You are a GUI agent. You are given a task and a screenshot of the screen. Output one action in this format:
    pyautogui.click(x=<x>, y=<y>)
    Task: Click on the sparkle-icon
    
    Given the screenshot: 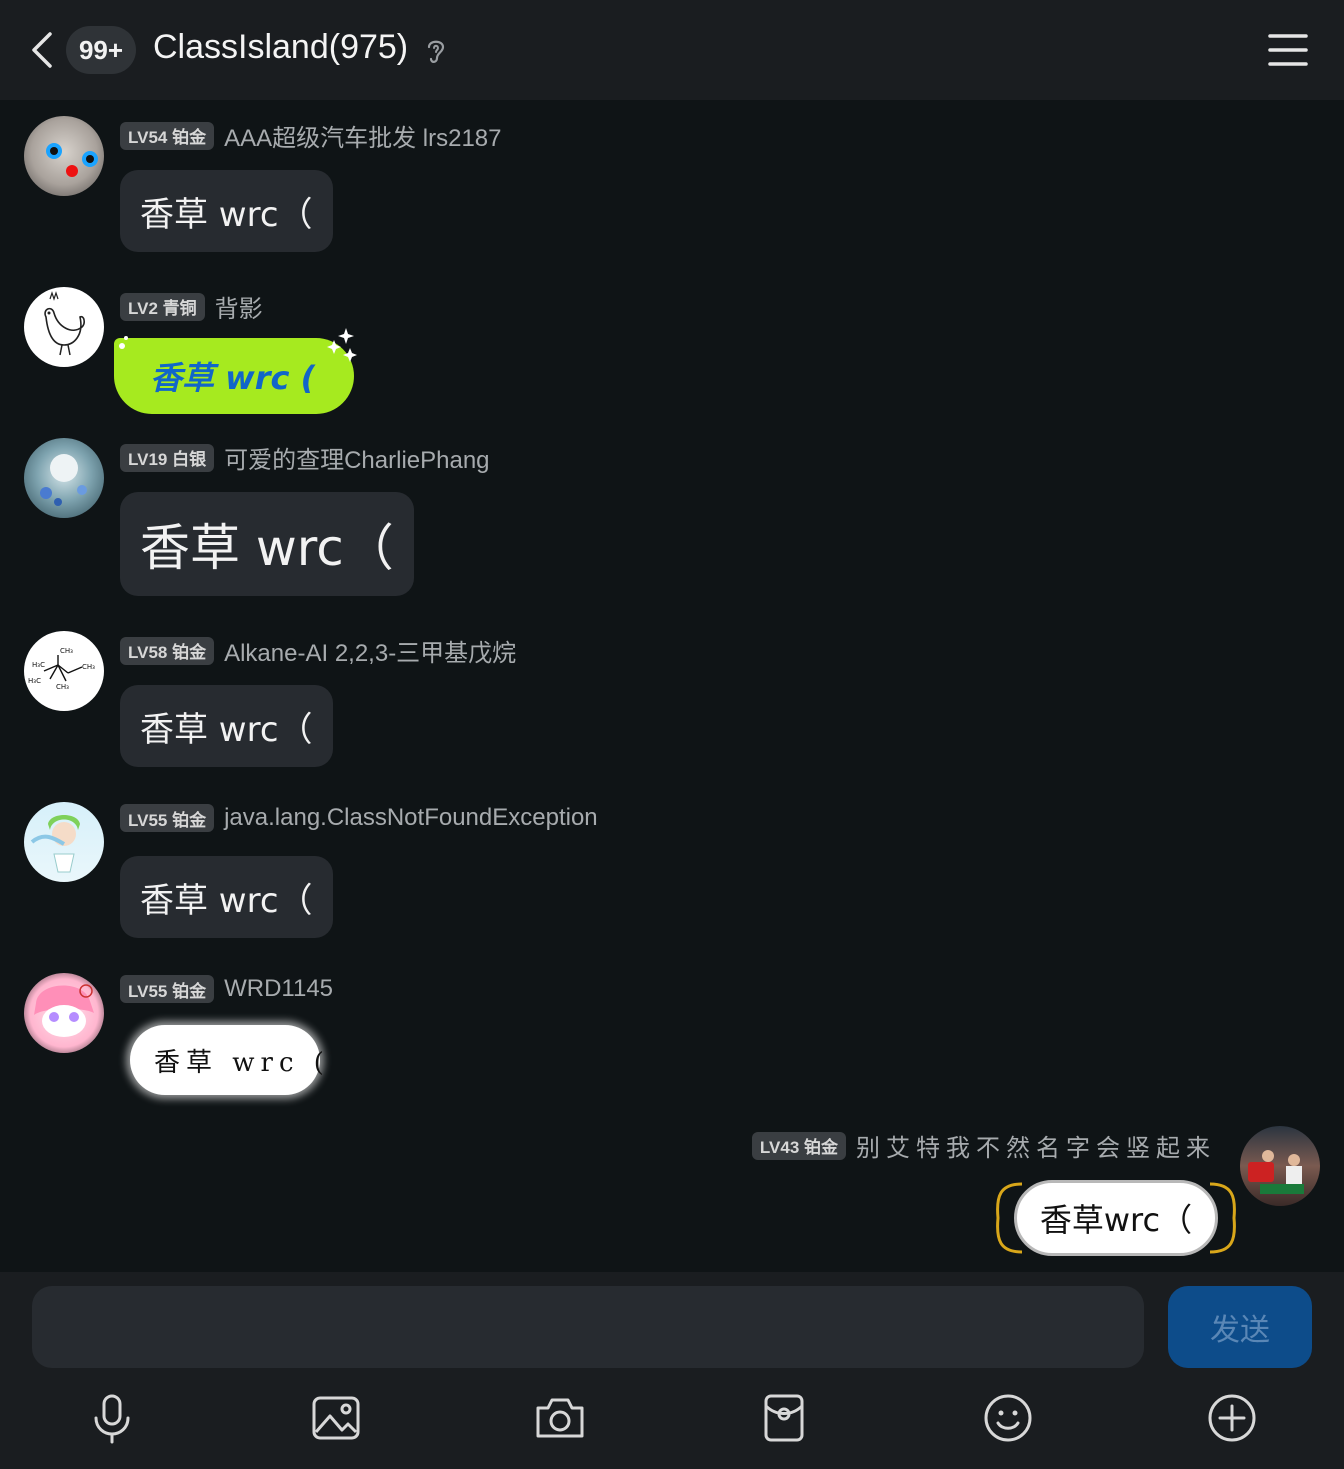 What is the action you would take?
    pyautogui.click(x=238, y=345)
    